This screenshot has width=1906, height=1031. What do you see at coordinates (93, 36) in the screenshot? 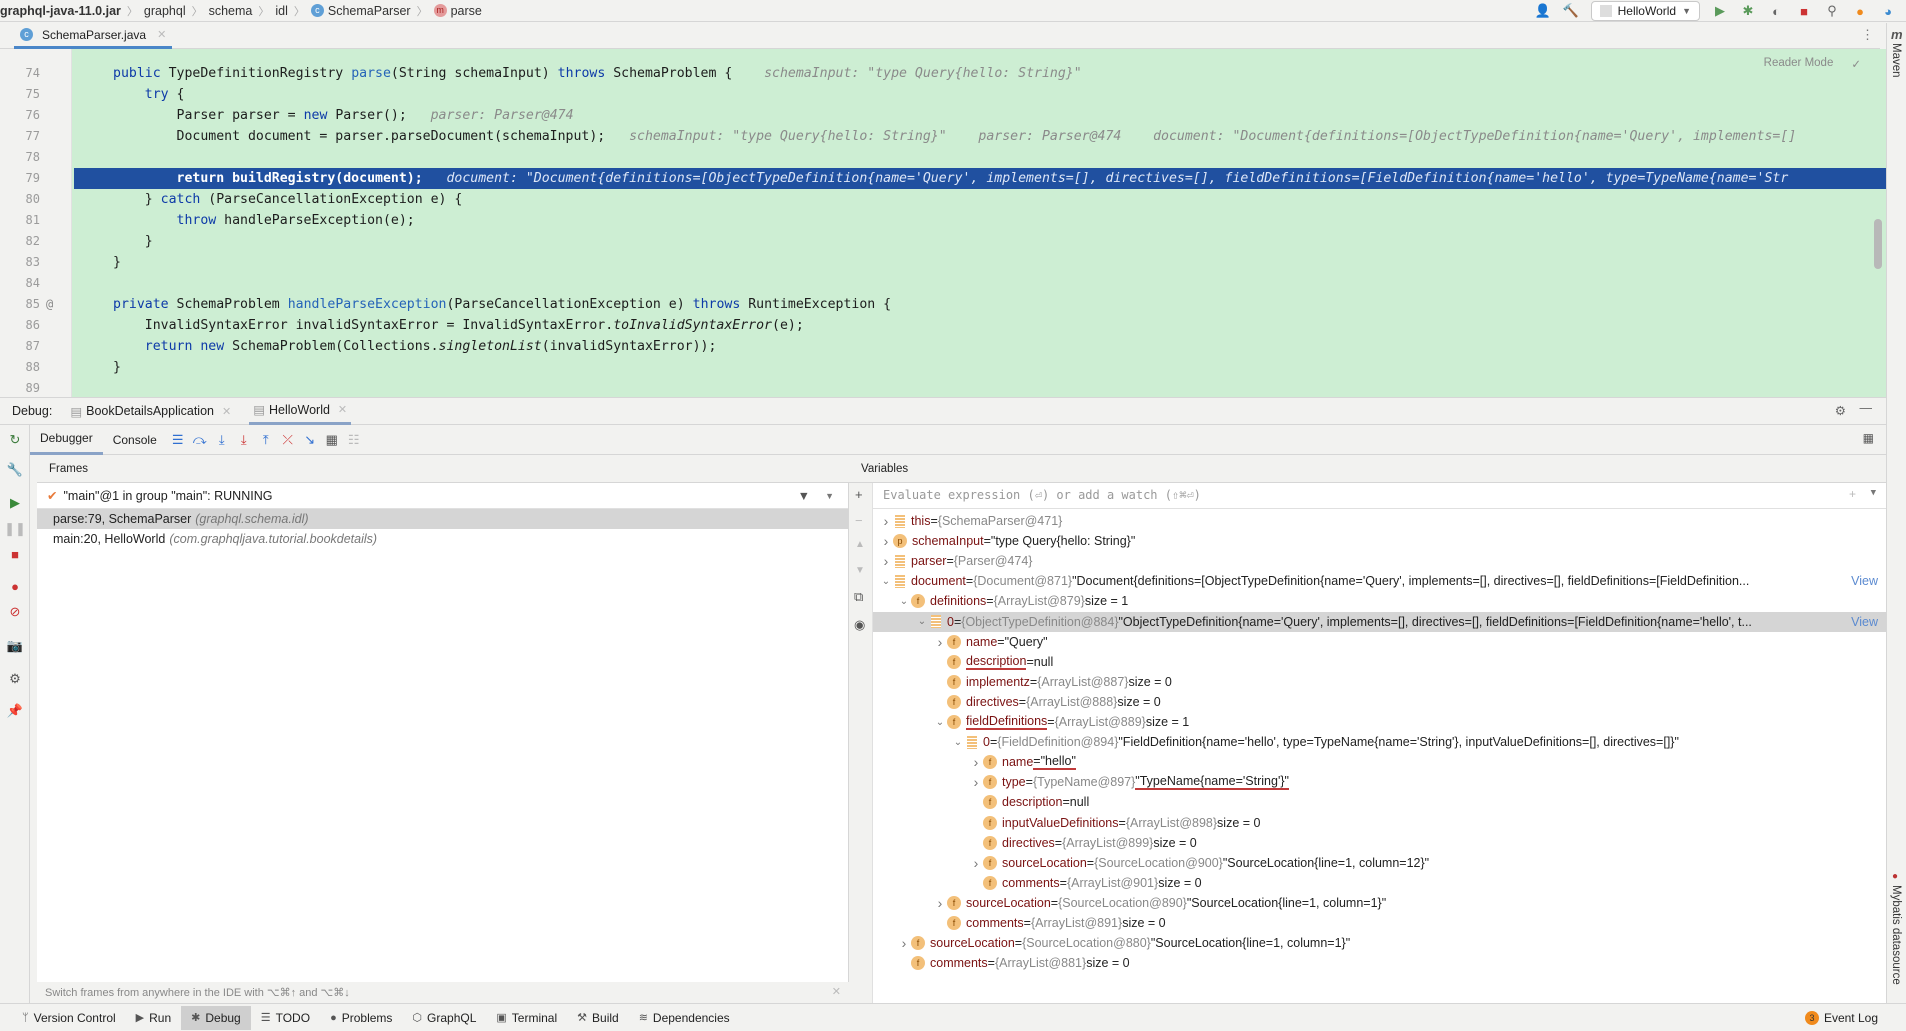
I see `tab-schemaparser-java: c SchemaParser.java ✕` at bounding box center [93, 36].